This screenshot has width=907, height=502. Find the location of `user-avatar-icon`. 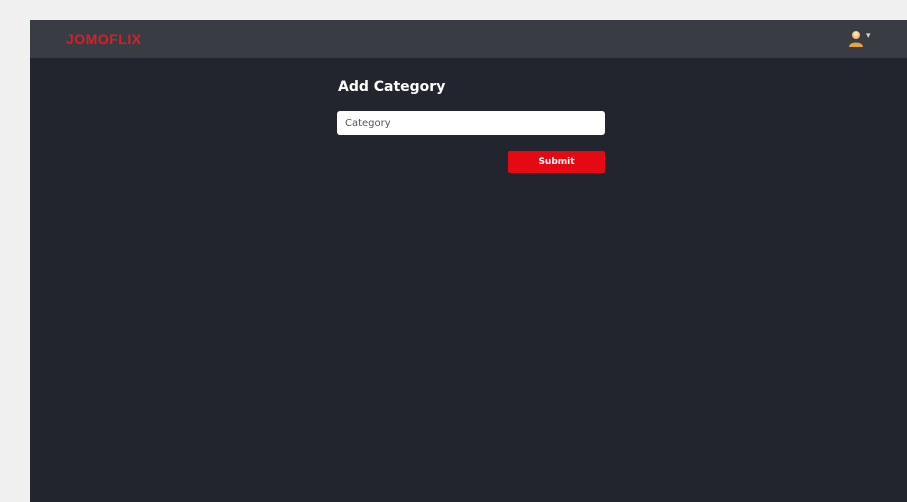

user-avatar-icon is located at coordinates (856, 38).